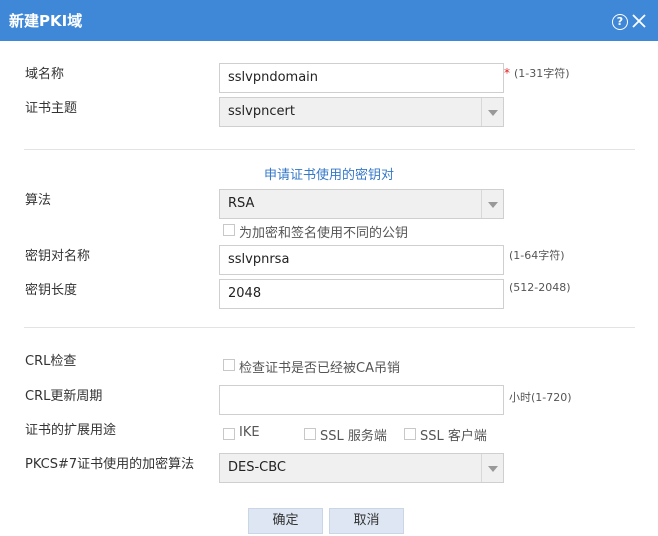 This screenshot has height=536, width=658. What do you see at coordinates (361, 400) in the screenshot?
I see `crl-period-input` at bounding box center [361, 400].